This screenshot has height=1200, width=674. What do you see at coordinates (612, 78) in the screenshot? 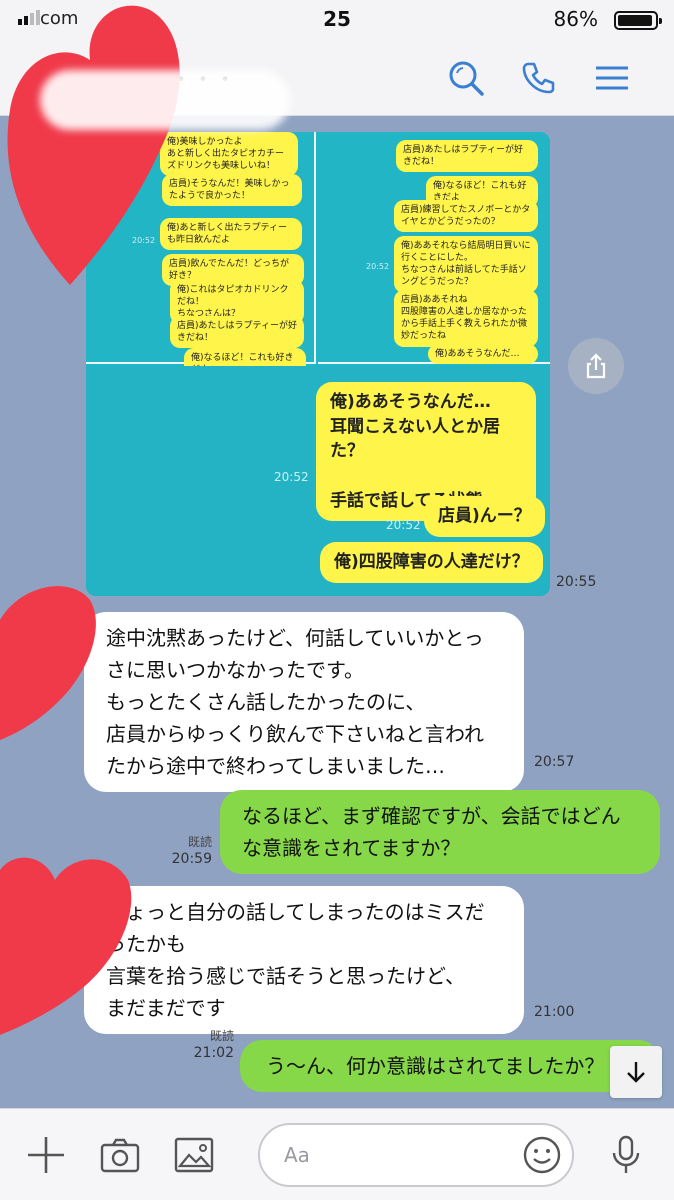
I see `menu-icon` at bounding box center [612, 78].